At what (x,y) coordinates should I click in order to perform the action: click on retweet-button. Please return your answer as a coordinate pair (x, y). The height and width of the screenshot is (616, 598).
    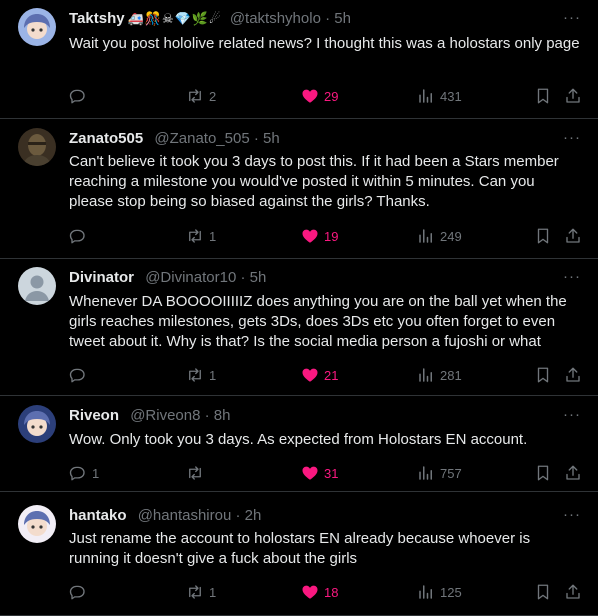
    Looking at the image, I should click on (197, 473).